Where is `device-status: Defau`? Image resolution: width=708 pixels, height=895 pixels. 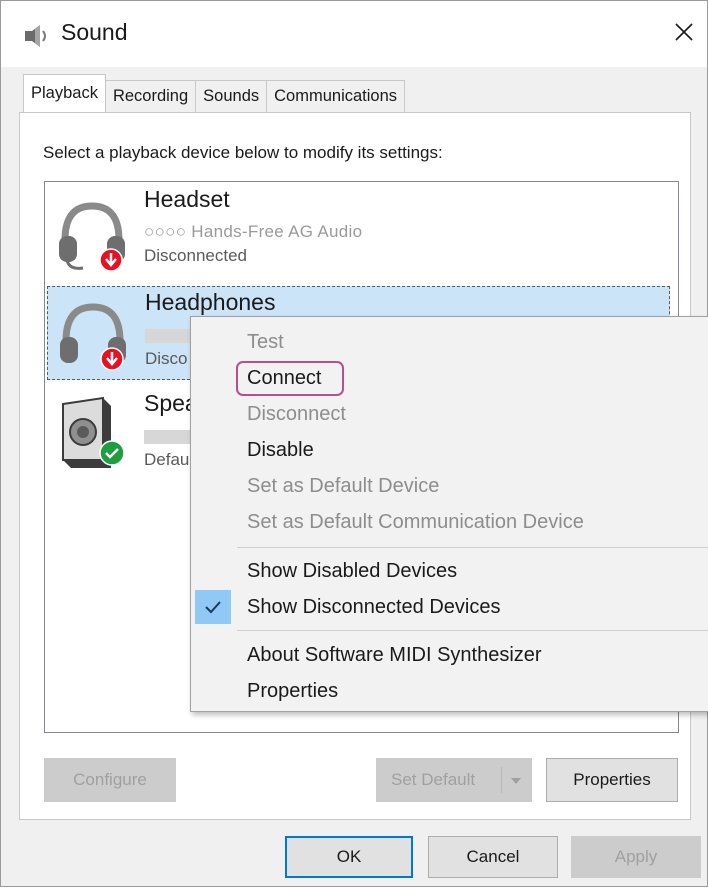 device-status: Defau is located at coordinates (167, 459).